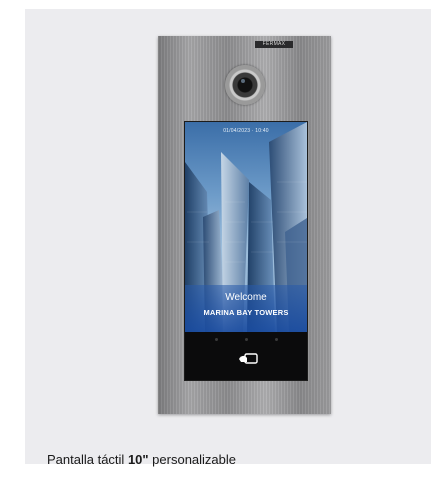  I want to click on screen-indicator-bar, so click(246, 340).